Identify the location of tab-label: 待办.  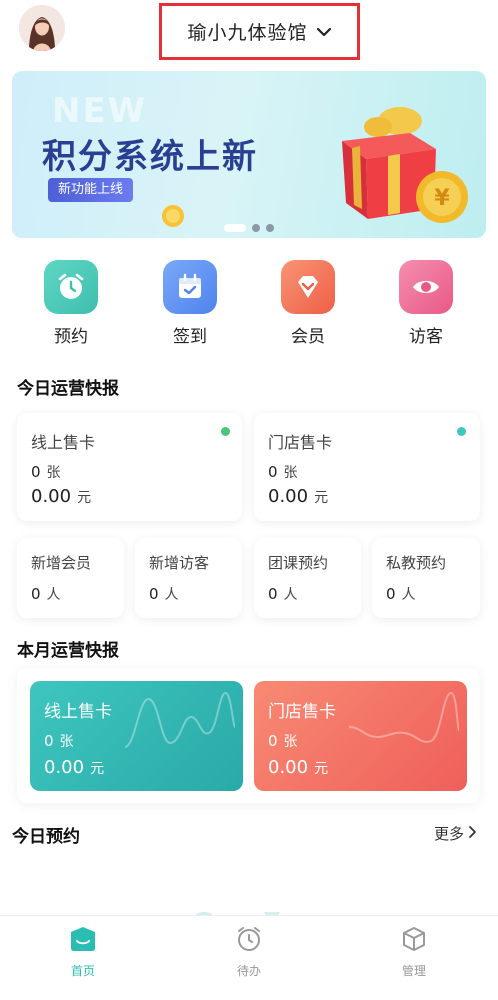
(248, 971).